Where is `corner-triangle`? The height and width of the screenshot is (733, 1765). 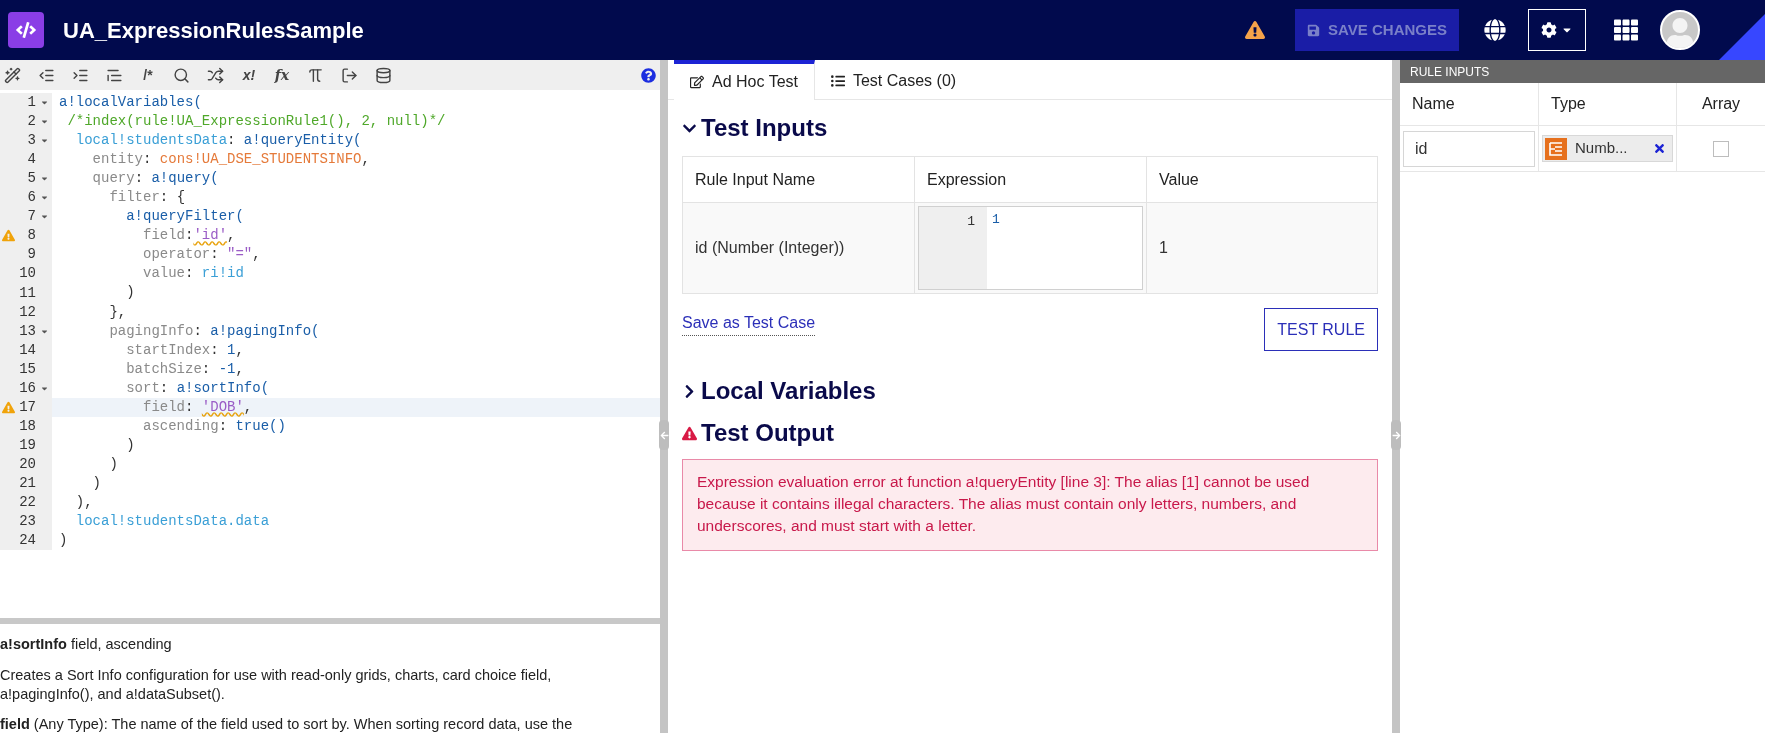
corner-triangle is located at coordinates (1742, 37).